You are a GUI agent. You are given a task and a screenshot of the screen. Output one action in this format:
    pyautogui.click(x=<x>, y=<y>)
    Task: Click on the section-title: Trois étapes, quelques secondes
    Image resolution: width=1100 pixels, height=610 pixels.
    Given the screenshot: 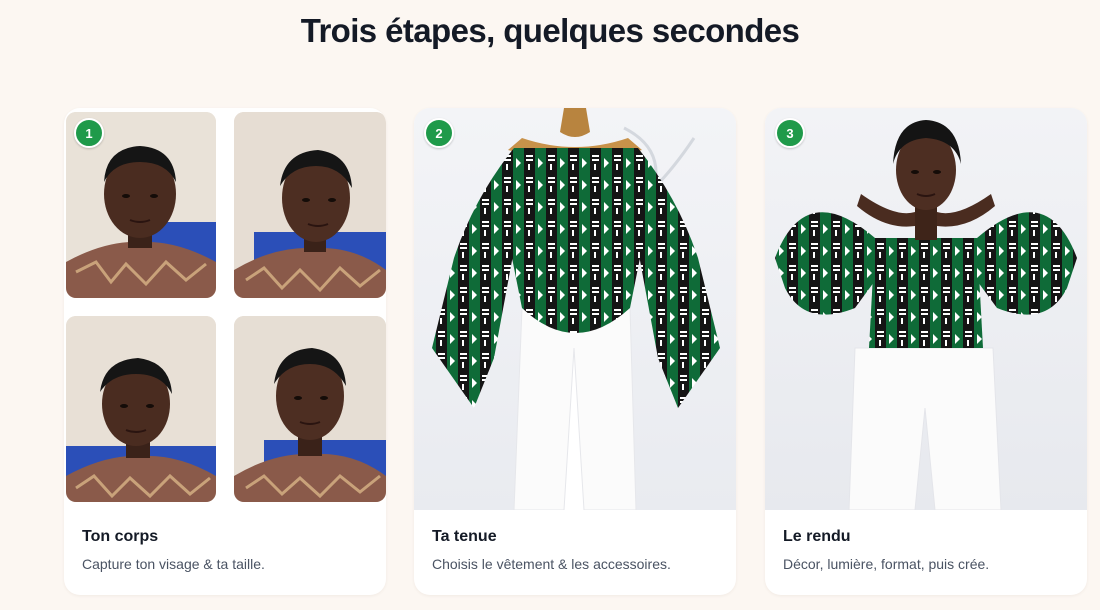 What is the action you would take?
    pyautogui.click(x=550, y=30)
    